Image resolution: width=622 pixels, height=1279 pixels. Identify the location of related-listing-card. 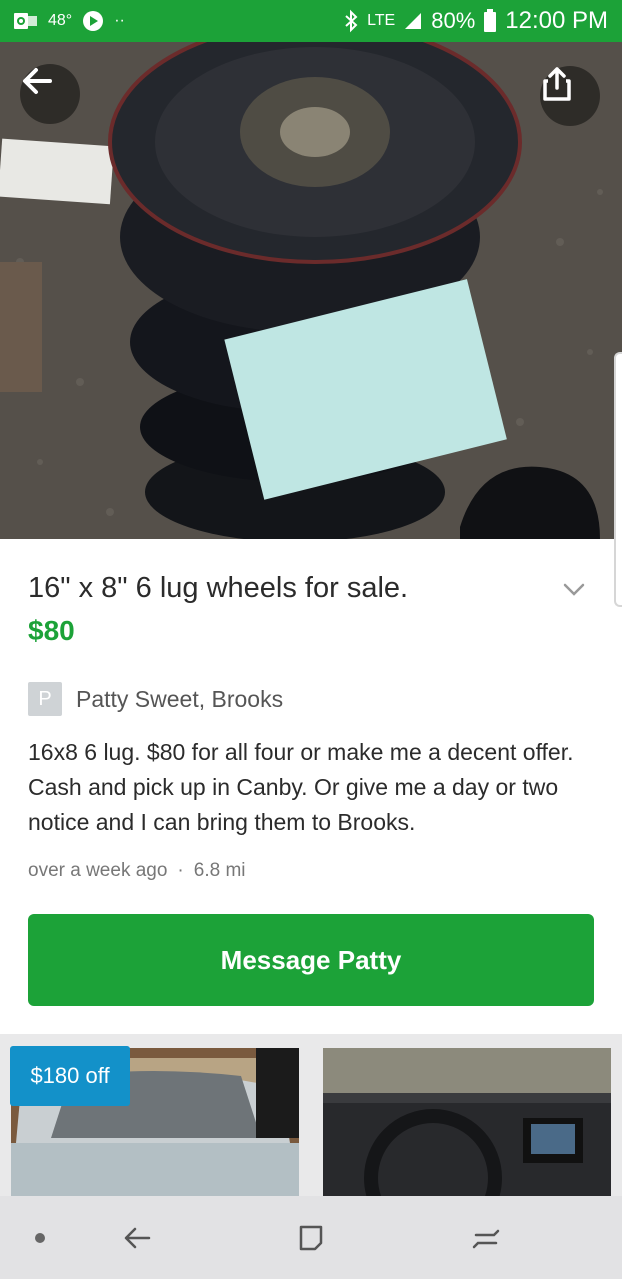
(467, 1122).